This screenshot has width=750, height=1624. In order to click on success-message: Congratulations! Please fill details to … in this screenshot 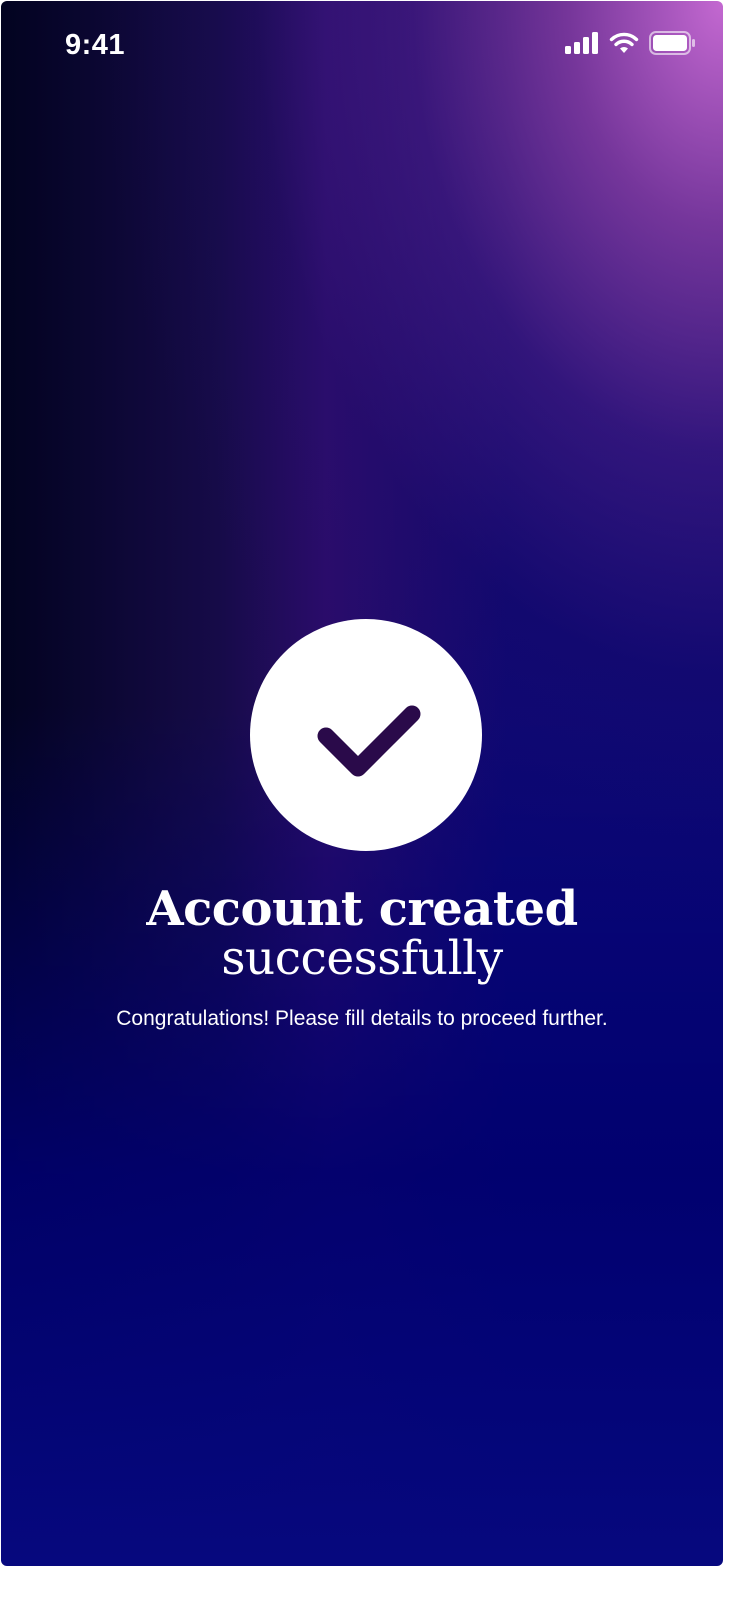, I will do `click(362, 1018)`.